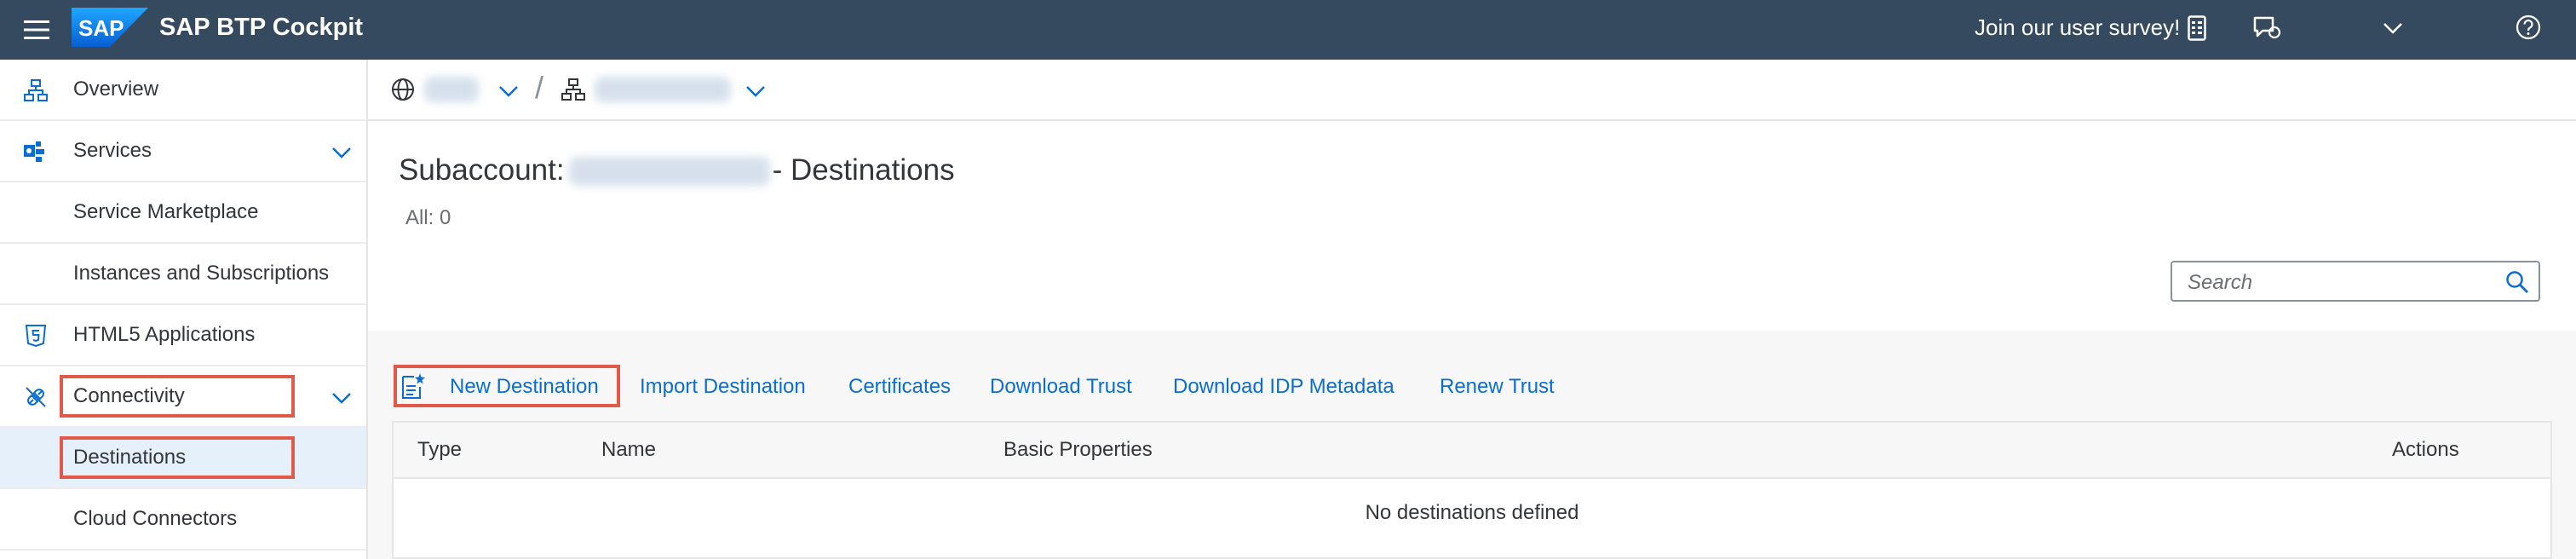 Image resolution: width=2576 pixels, height=559 pixels. I want to click on sidebar-item-html5-applications: HTML5 Applications, so click(183, 335).